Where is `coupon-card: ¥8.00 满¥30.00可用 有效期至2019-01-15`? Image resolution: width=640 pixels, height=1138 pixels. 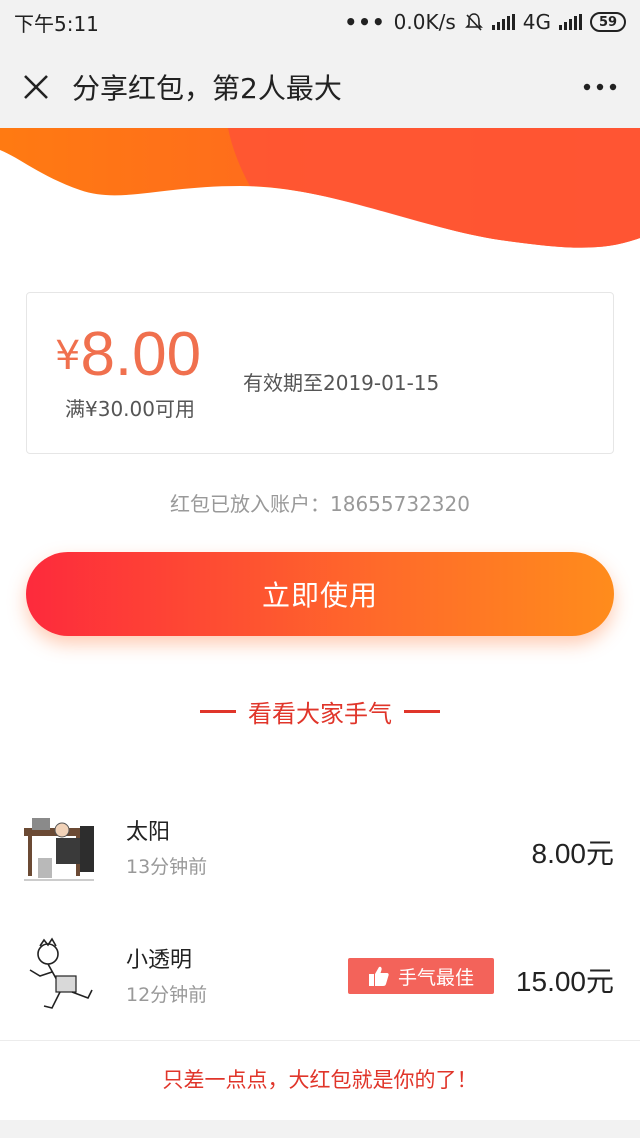 coupon-card: ¥8.00 满¥30.00可用 有效期至2019-01-15 is located at coordinates (320, 373).